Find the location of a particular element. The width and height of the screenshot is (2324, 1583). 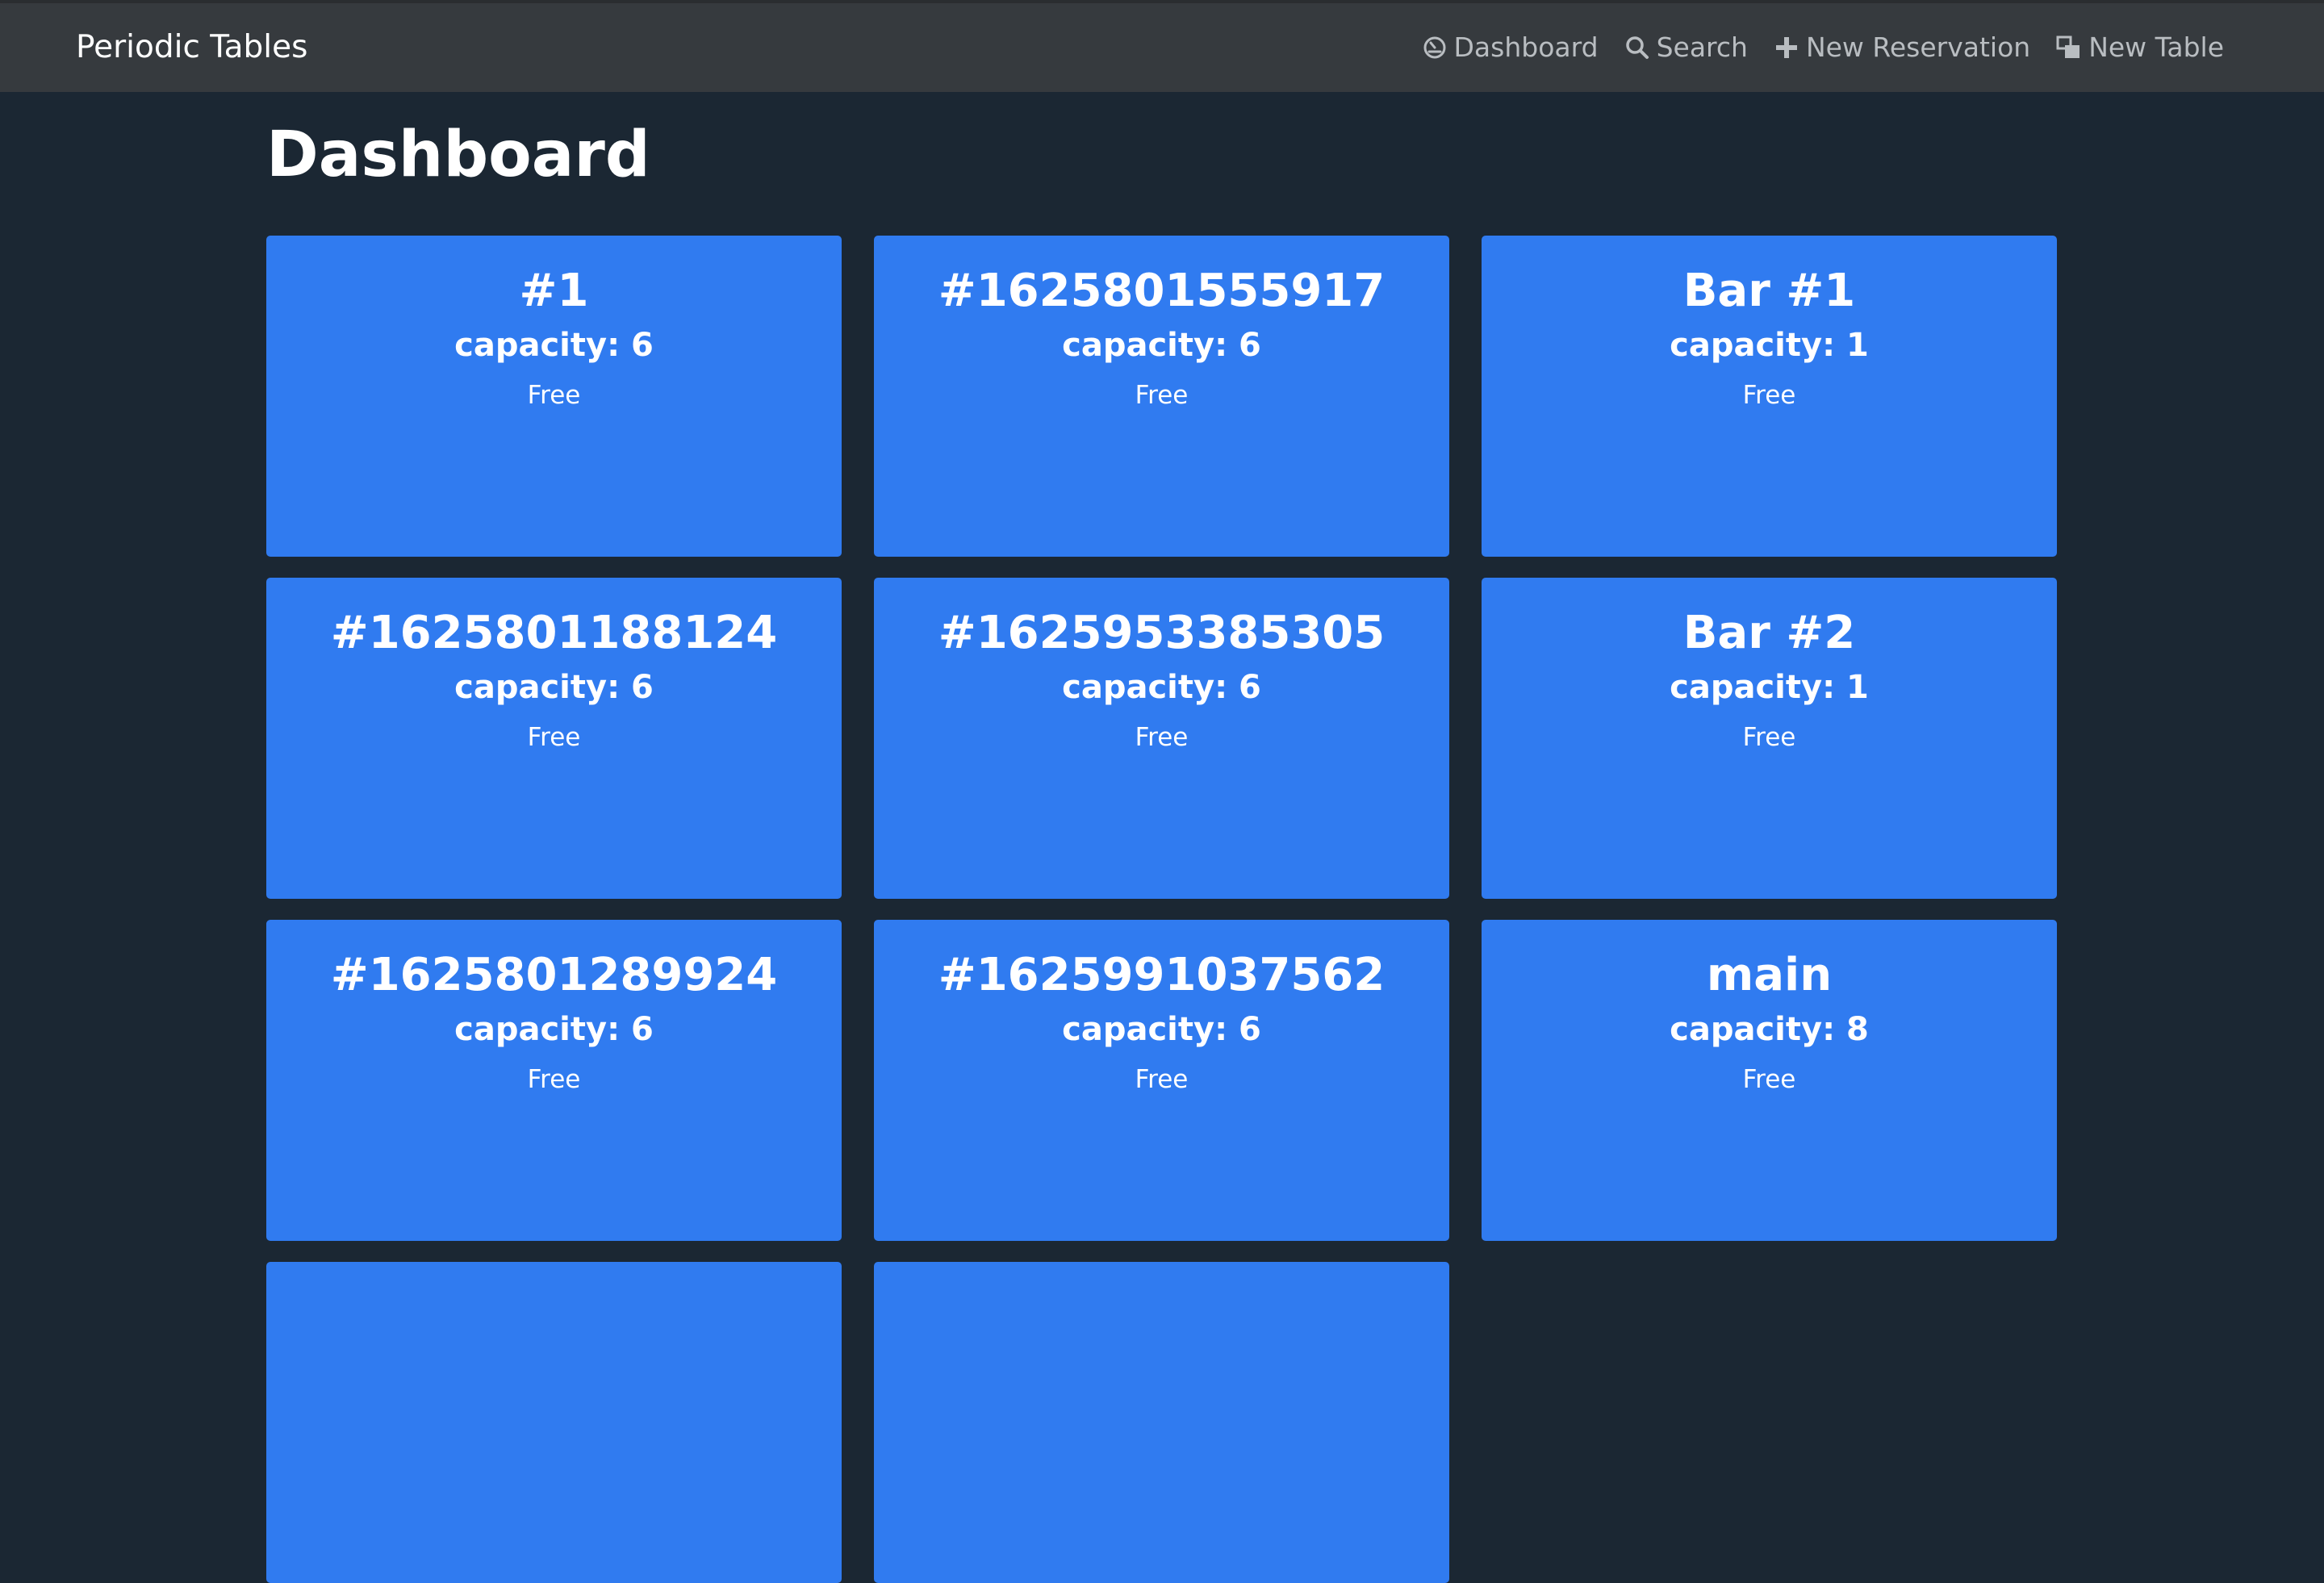

table-name: #1625801188124 is located at coordinates (554, 633).